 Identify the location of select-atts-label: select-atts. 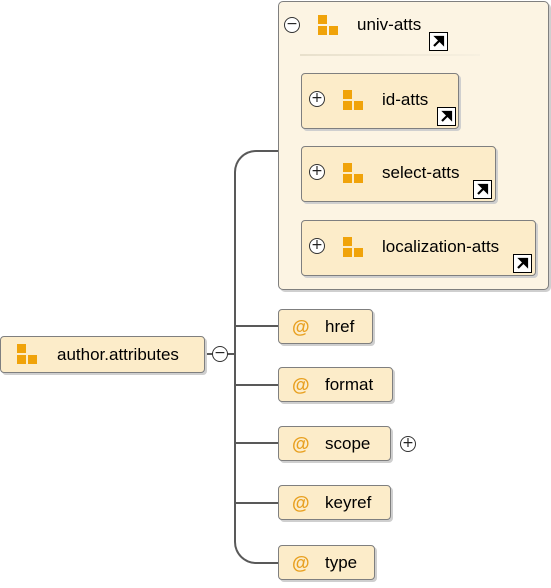
(421, 172).